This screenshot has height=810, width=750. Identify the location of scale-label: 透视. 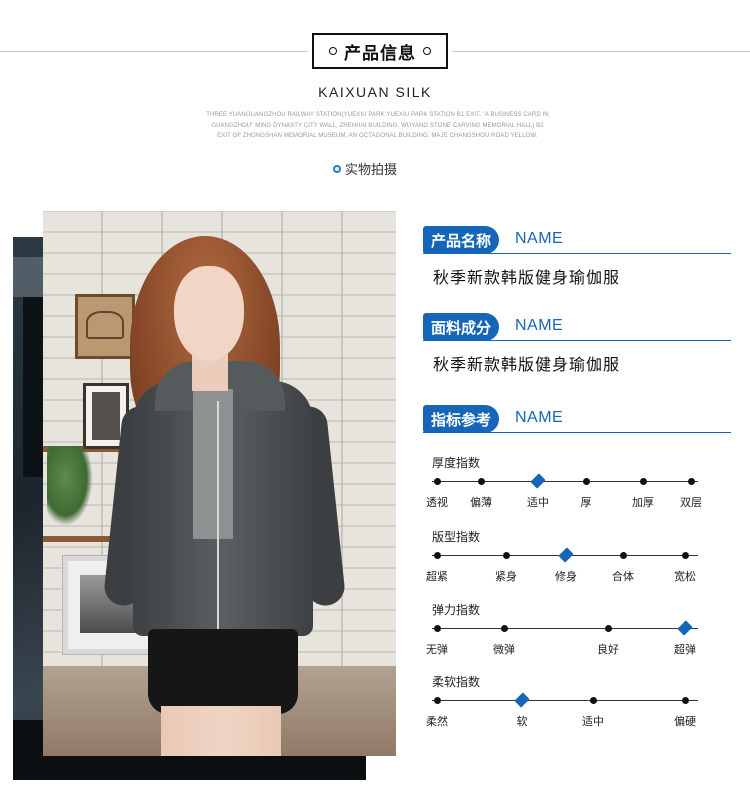
(437, 502).